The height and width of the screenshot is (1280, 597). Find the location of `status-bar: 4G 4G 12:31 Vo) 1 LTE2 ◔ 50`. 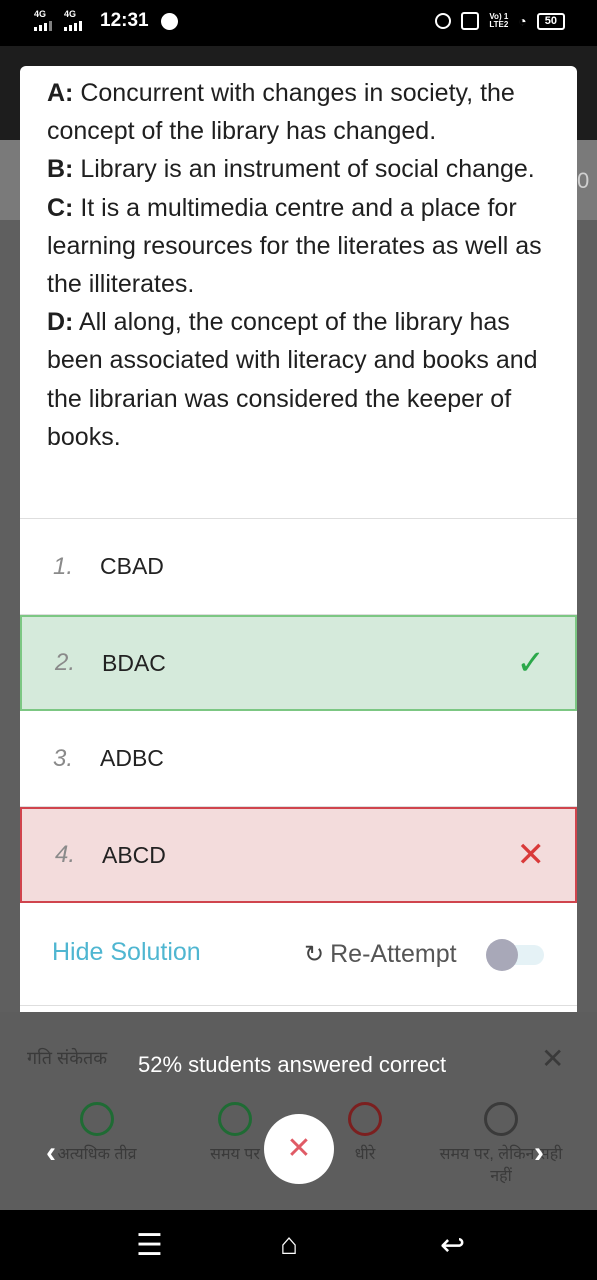

status-bar: 4G 4G 12:31 Vo) 1 LTE2 ◔ 50 is located at coordinates (298, 23).